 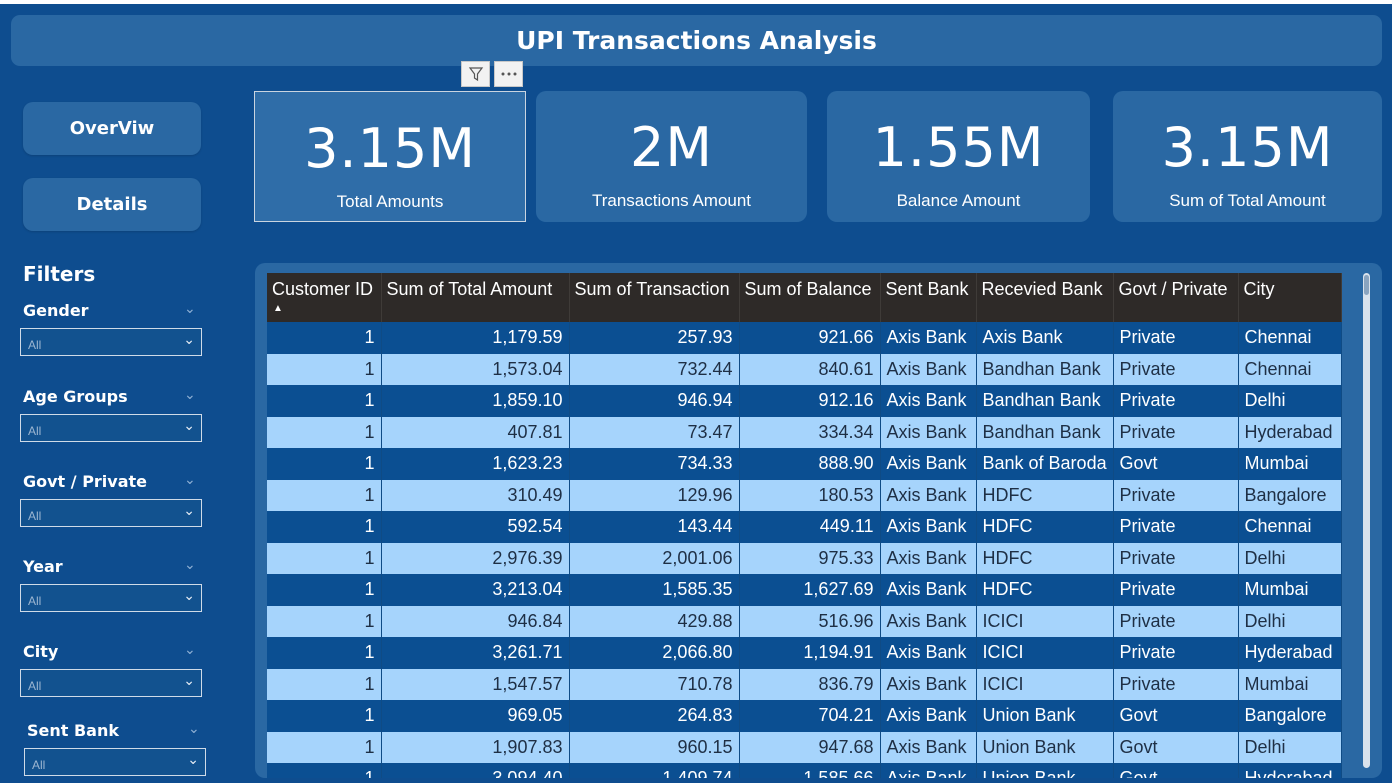 What do you see at coordinates (323, 289) in the screenshot?
I see `header-label: Customer ID` at bounding box center [323, 289].